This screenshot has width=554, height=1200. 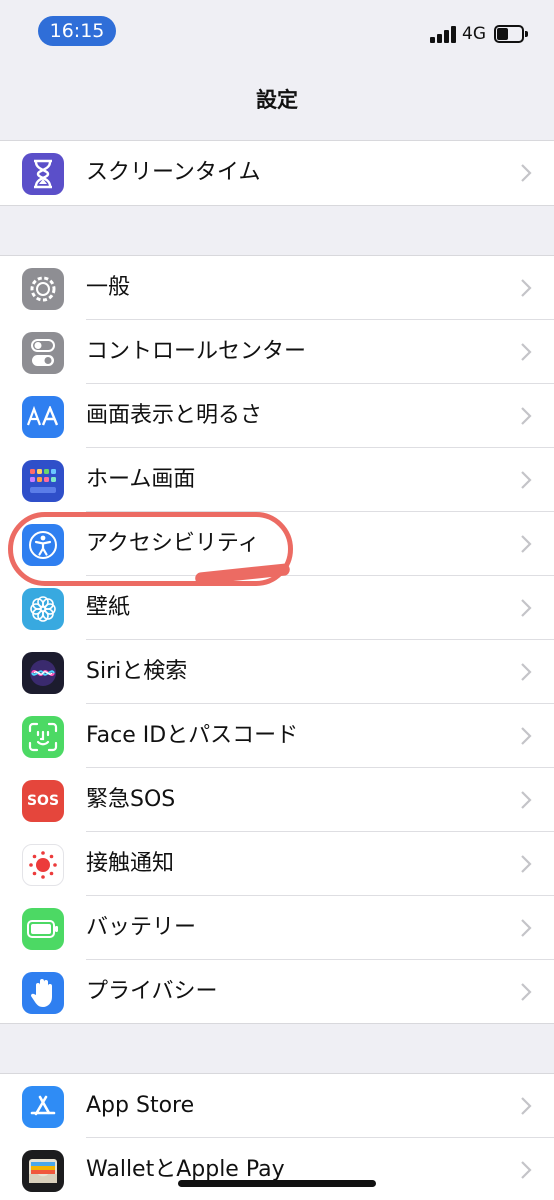 What do you see at coordinates (141, 479) in the screenshot?
I see `settings-row-label: ホーム画面` at bounding box center [141, 479].